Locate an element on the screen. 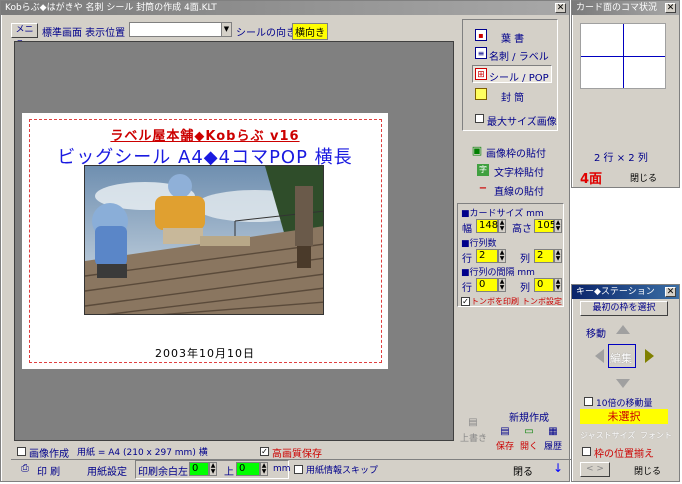  image-frame-icon: ▣ is located at coordinates (477, 150).